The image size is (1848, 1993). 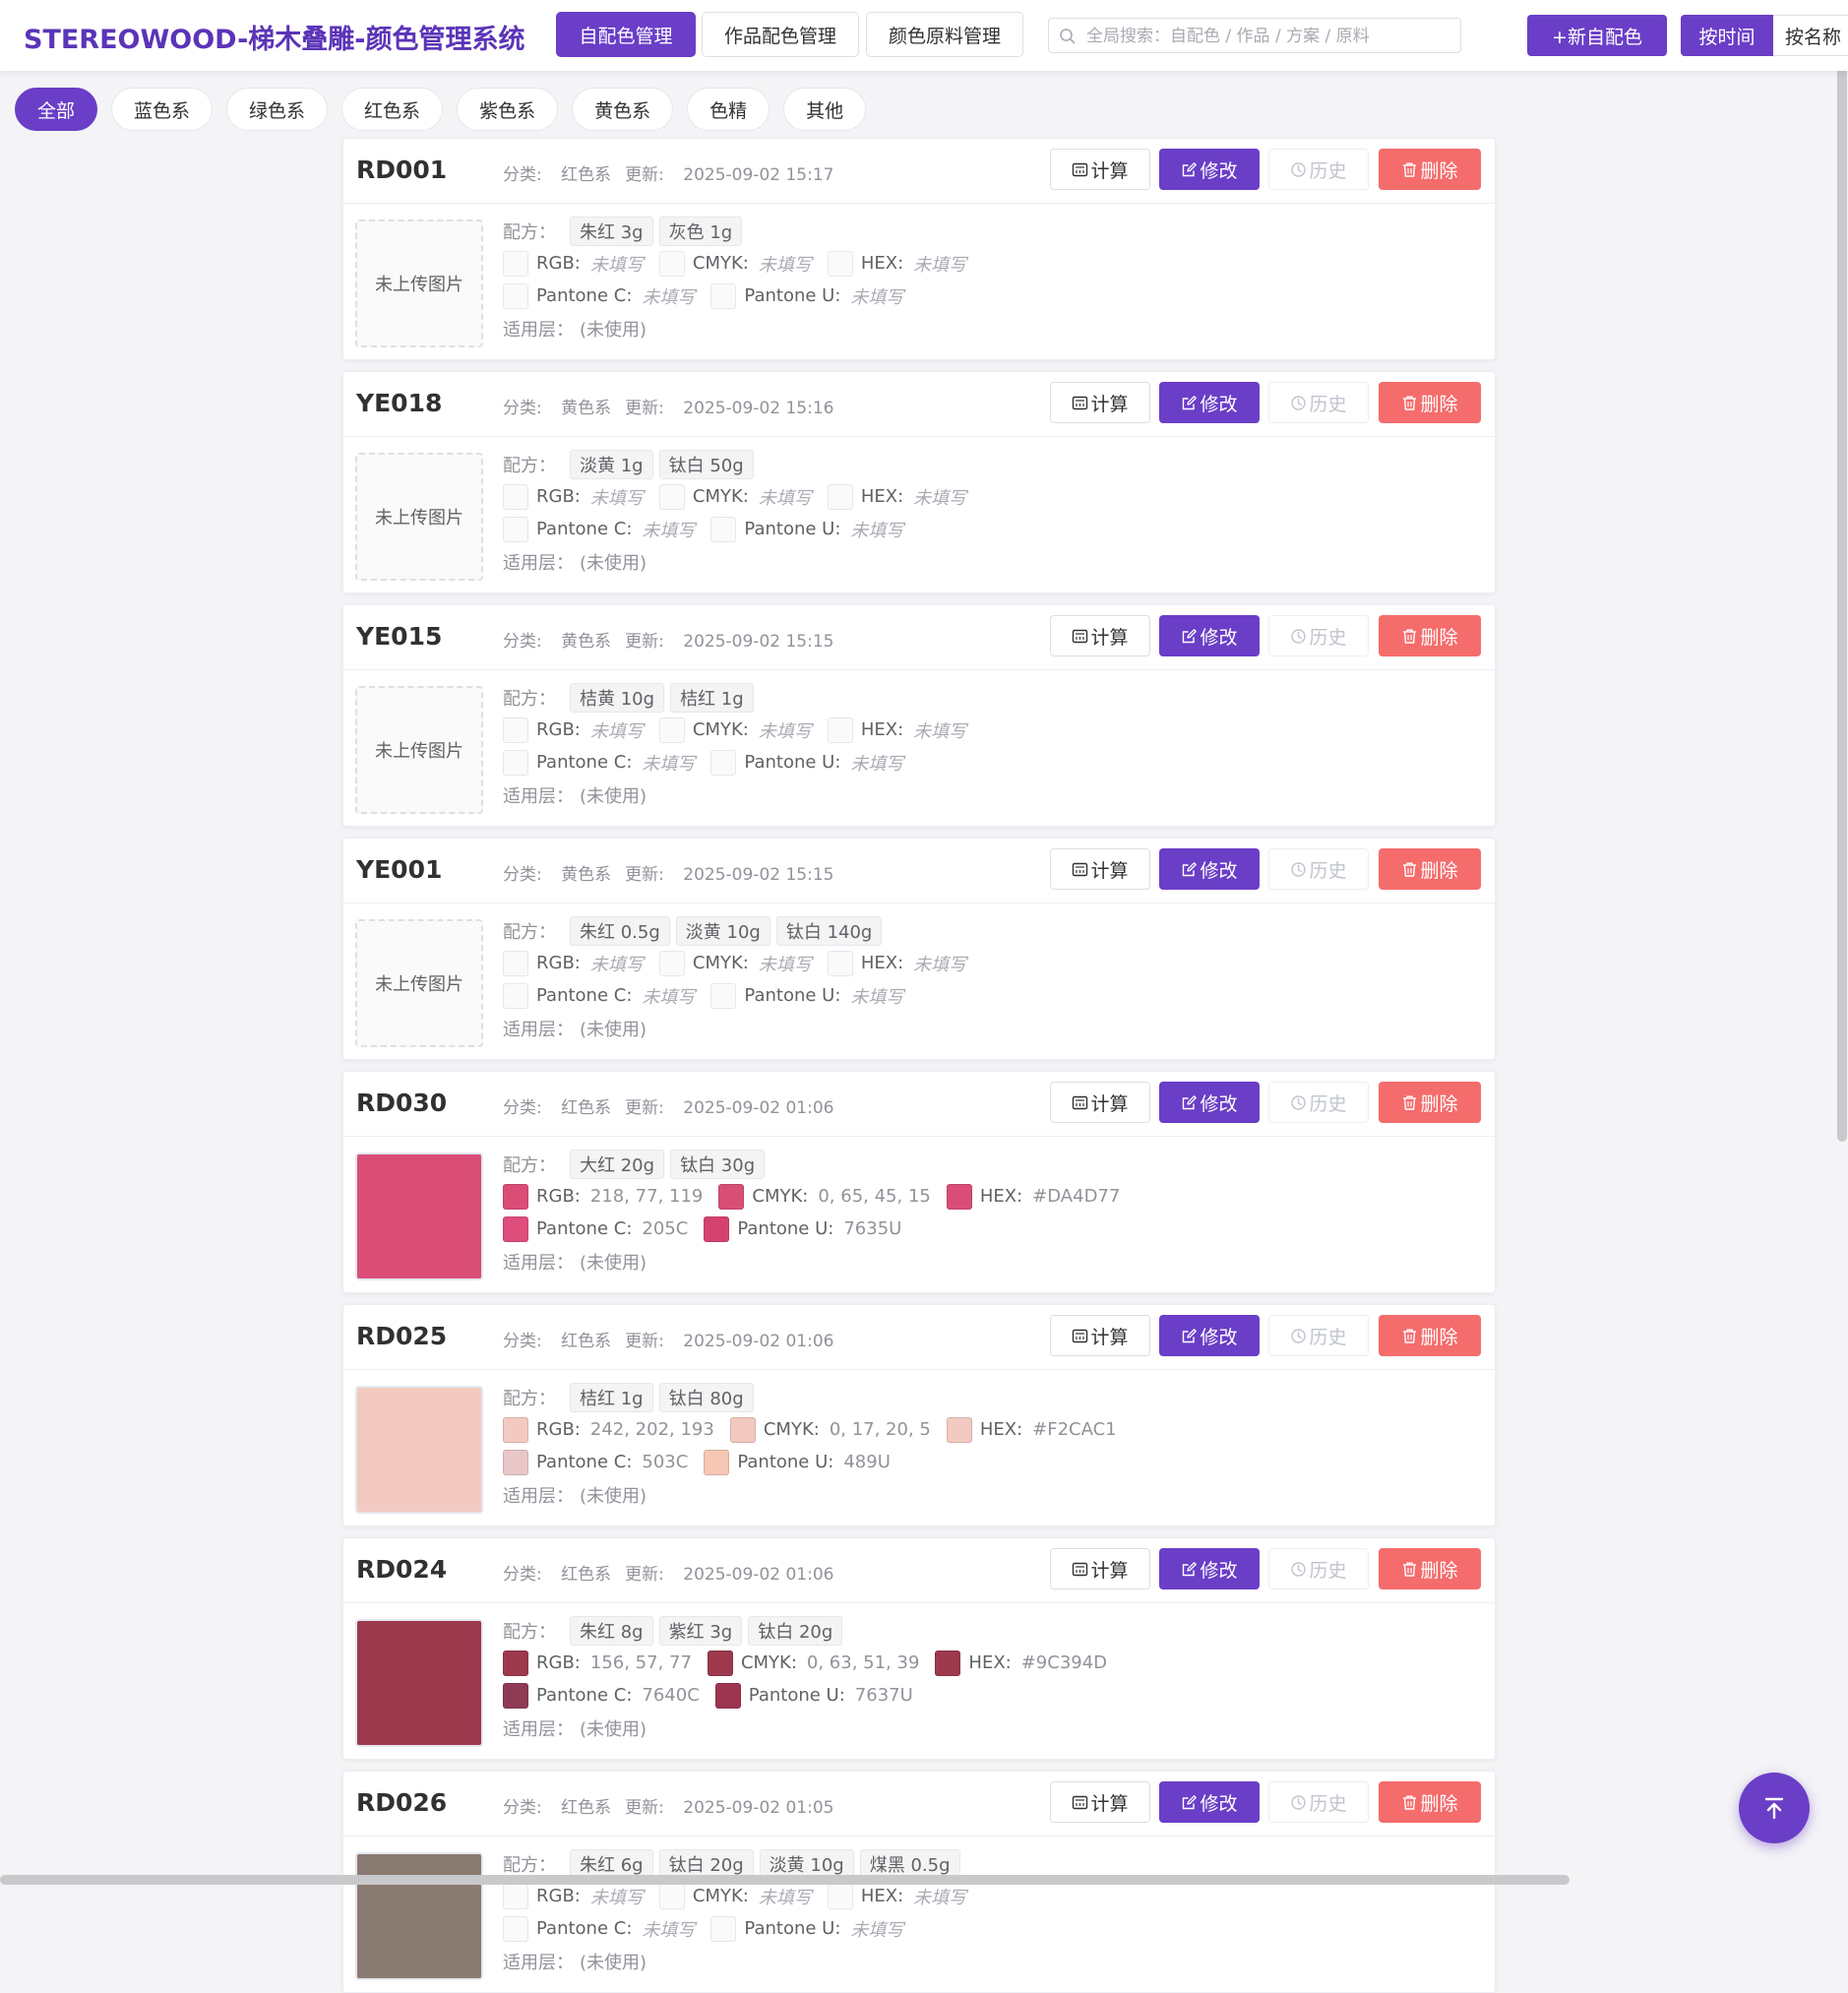 I want to click on global-search, so click(x=1254, y=36).